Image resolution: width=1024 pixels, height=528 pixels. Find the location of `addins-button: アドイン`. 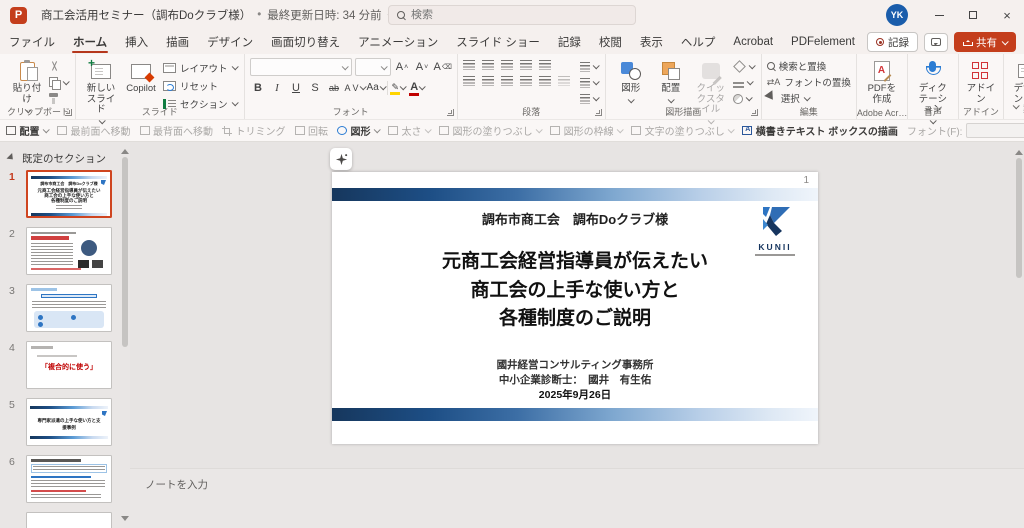

addins-button: アドイン is located at coordinates (981, 82).